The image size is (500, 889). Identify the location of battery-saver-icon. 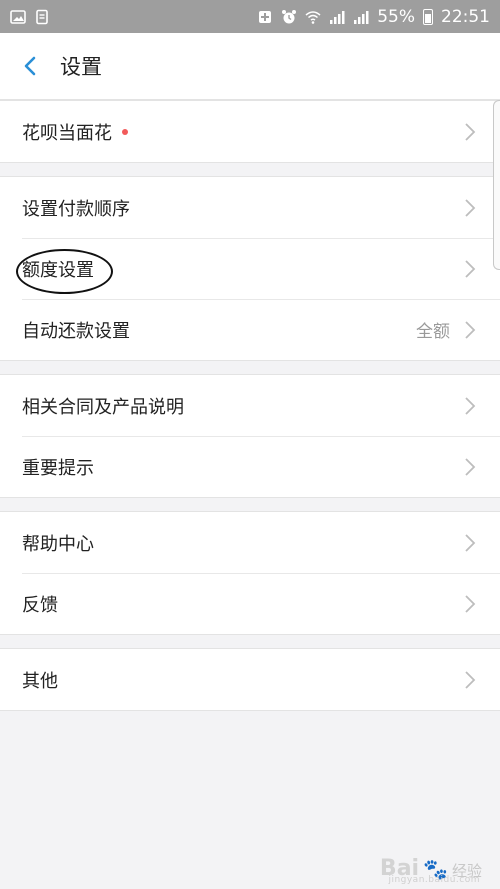
(265, 17).